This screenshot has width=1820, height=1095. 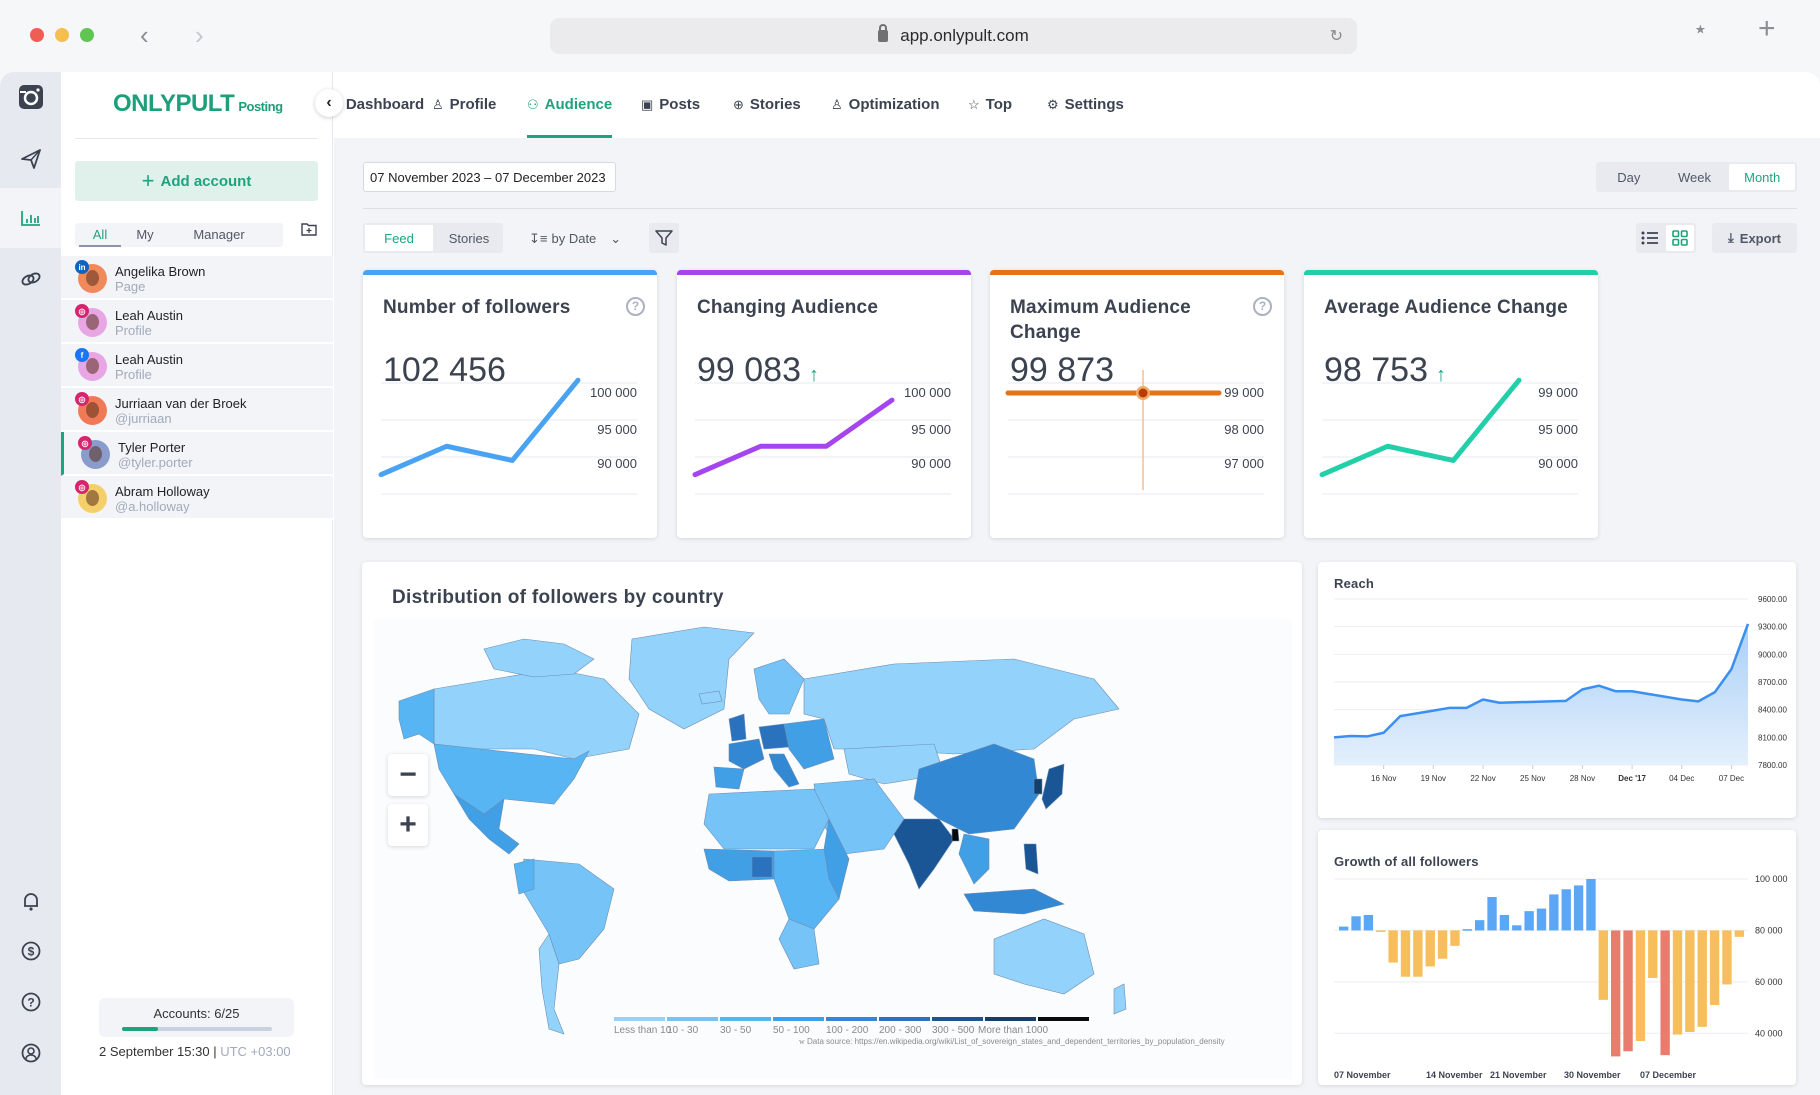 What do you see at coordinates (197, 366) in the screenshot?
I see `account-item: f Leah Austin Profile` at bounding box center [197, 366].